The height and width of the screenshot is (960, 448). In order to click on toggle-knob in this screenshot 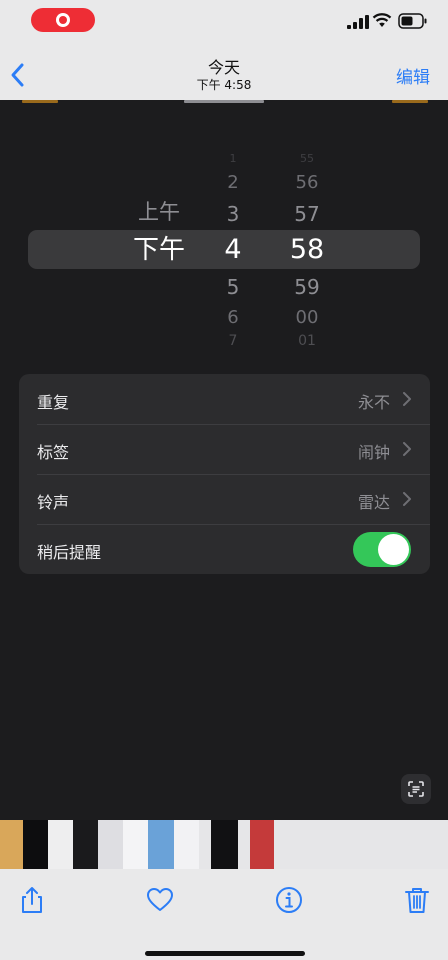, I will do `click(393, 549)`.